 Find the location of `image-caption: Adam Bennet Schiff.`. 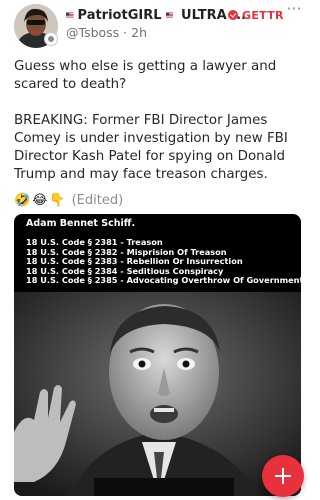

image-caption: Adam Bennet Schiff. is located at coordinates (81, 223).